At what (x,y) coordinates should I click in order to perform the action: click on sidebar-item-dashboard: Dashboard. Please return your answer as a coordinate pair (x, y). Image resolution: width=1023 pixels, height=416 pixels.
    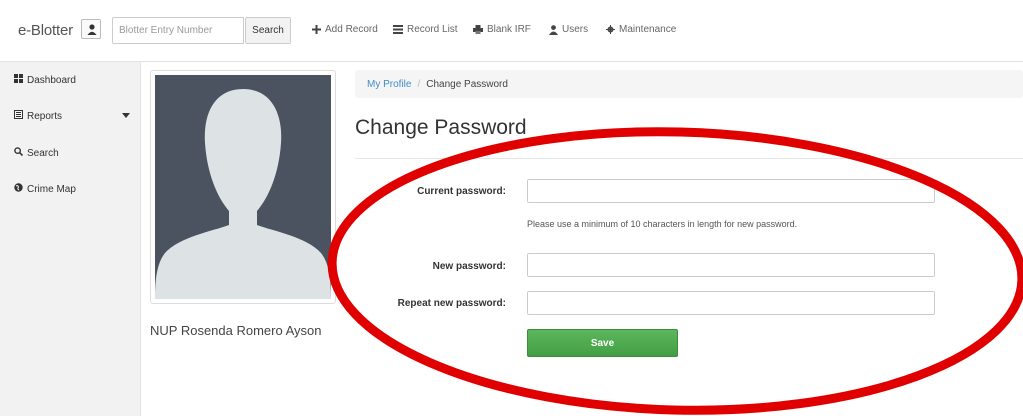
    Looking at the image, I should click on (45, 80).